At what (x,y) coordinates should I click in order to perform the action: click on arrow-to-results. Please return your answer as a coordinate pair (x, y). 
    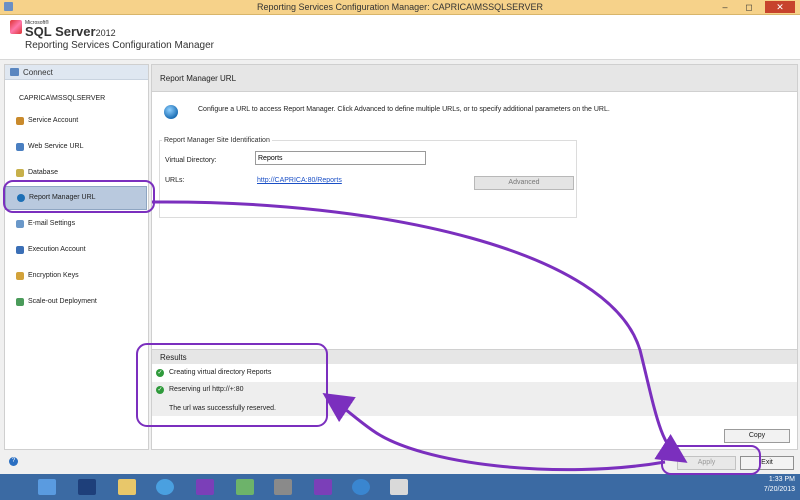
    Looking at the image, I should click on (494, 432).